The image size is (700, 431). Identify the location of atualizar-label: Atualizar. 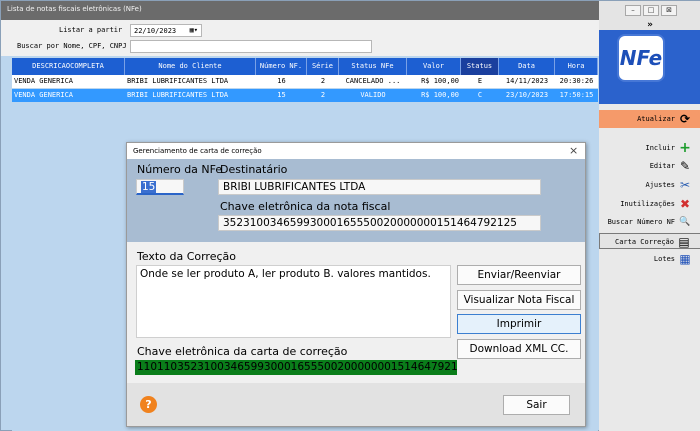
(656, 119).